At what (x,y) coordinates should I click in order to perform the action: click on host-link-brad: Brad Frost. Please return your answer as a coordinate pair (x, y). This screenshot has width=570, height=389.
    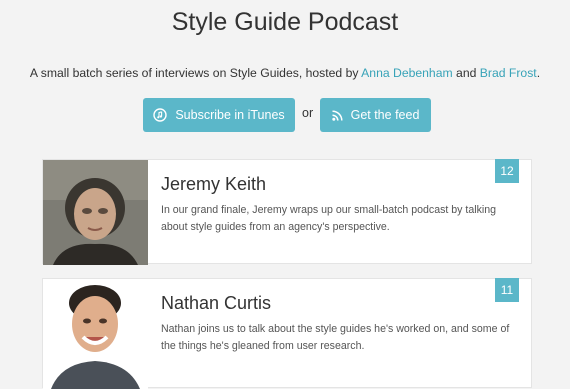
    Looking at the image, I should click on (508, 73).